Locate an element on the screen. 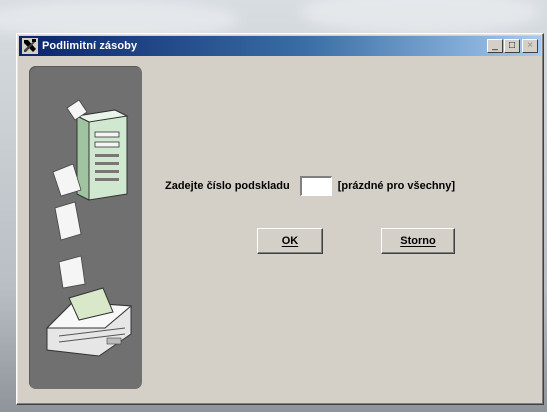  maximize-button: □ is located at coordinates (512, 46).